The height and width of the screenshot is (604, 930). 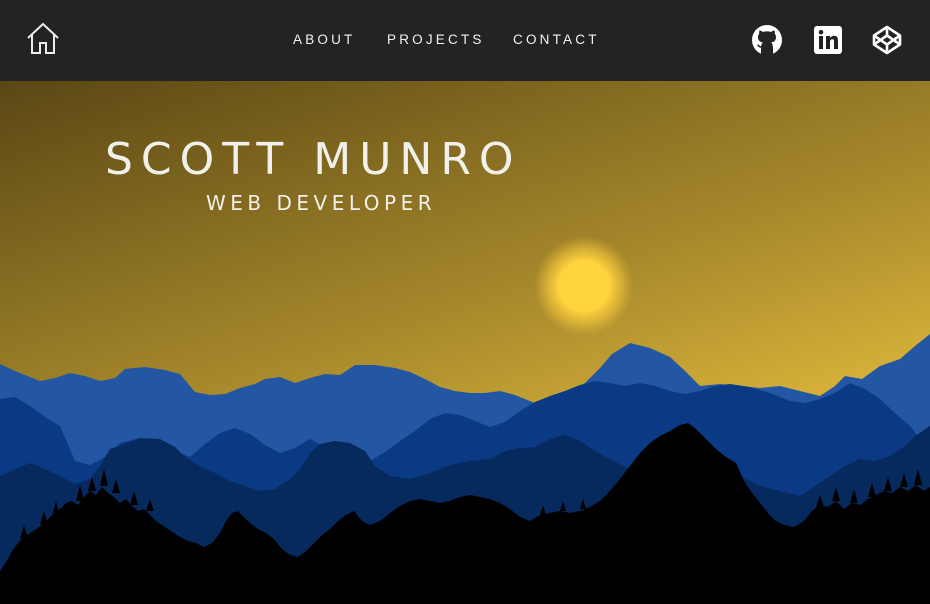 I want to click on hero-subtitle: WEB DEVELOPER, so click(x=321, y=203).